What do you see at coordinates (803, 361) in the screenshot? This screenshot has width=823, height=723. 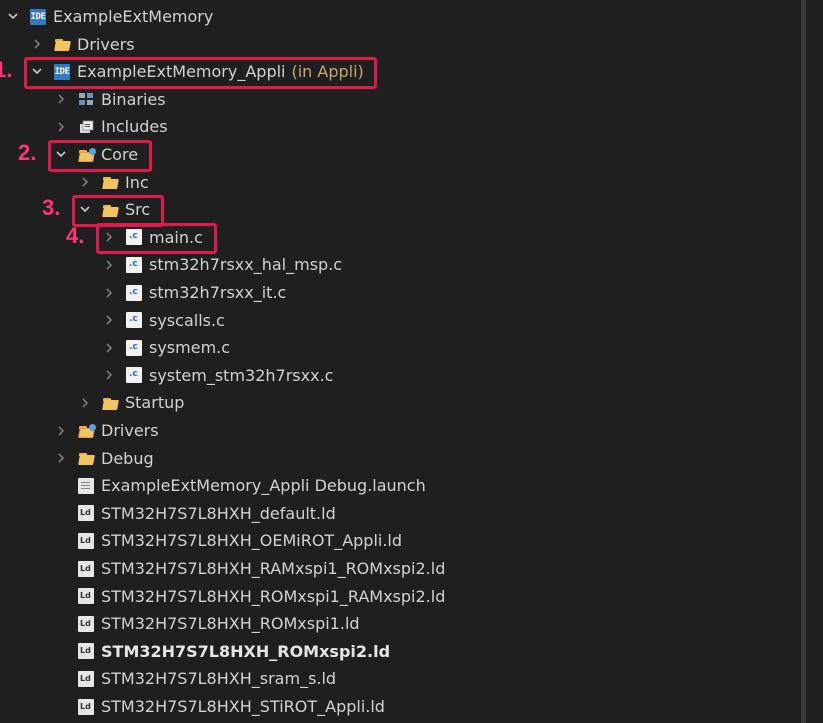 I see `panel-divider` at bounding box center [803, 361].